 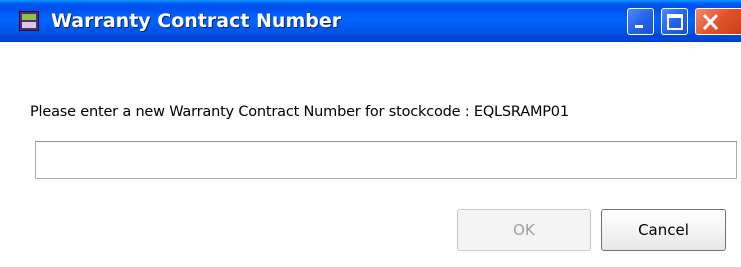 I want to click on maximize-button, so click(x=674, y=21).